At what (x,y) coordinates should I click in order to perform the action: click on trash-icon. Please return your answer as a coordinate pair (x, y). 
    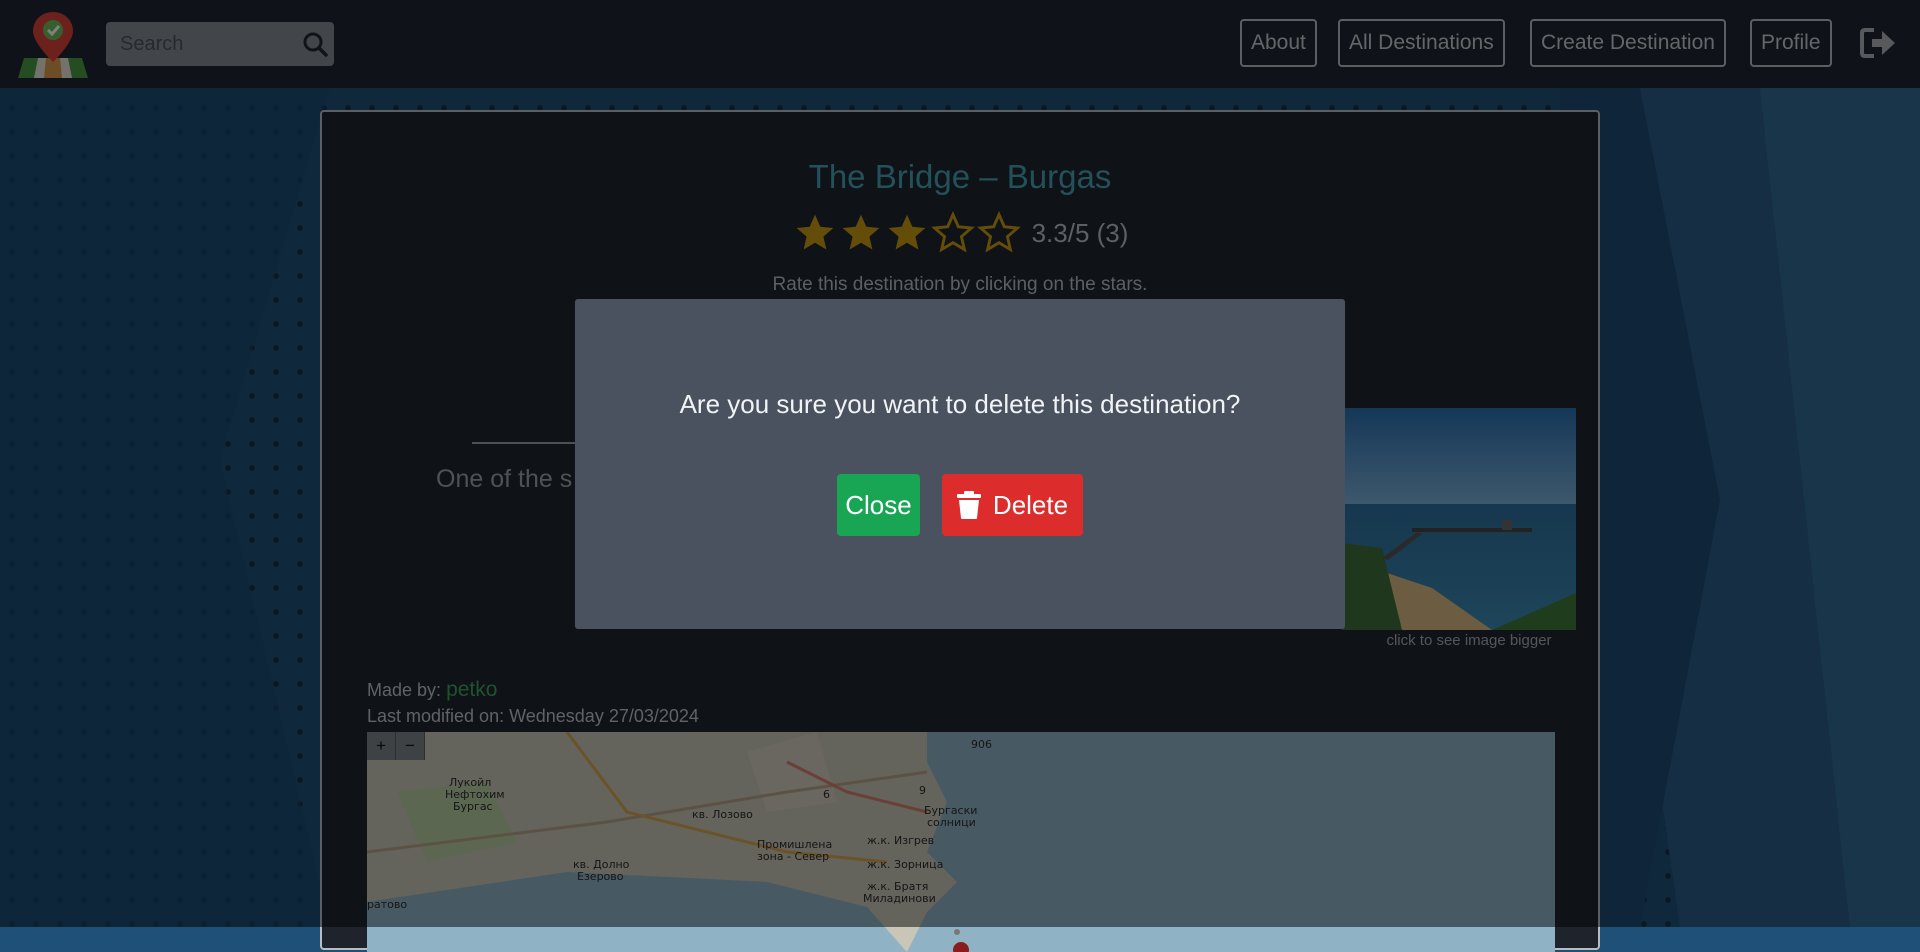
    Looking at the image, I should click on (968, 505).